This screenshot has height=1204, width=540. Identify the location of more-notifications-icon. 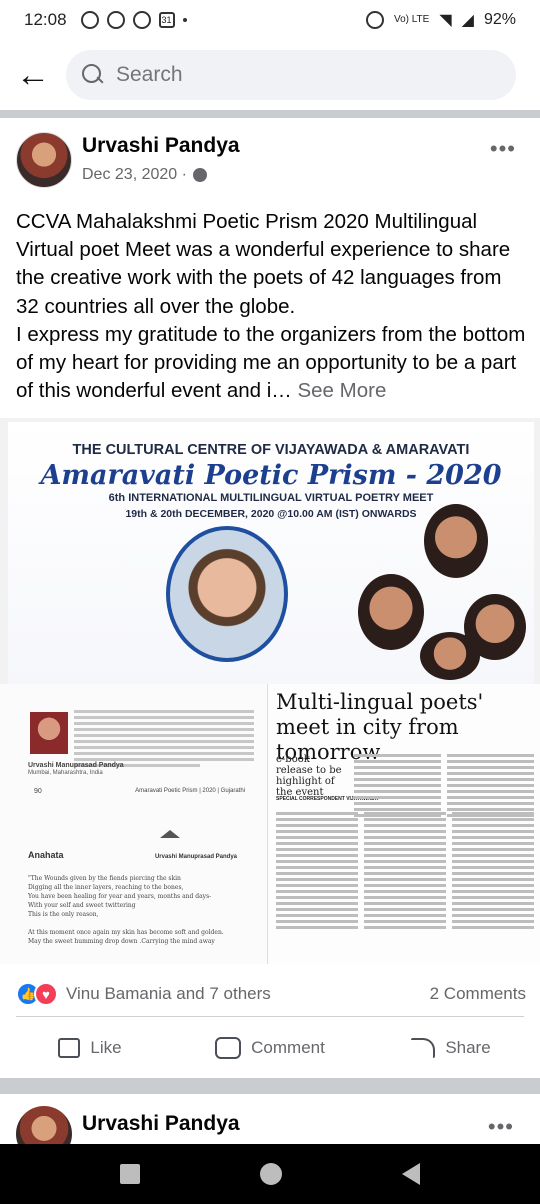
(184, 20).